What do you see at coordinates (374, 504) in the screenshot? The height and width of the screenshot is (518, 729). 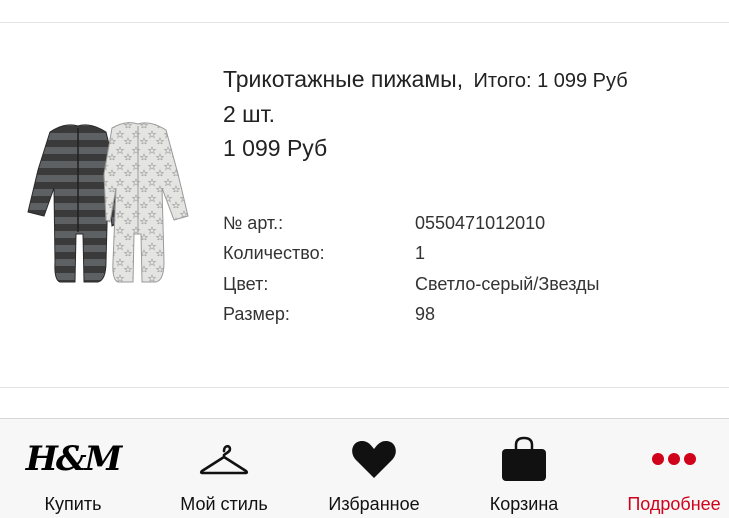 I see `tab-label: Избранное` at bounding box center [374, 504].